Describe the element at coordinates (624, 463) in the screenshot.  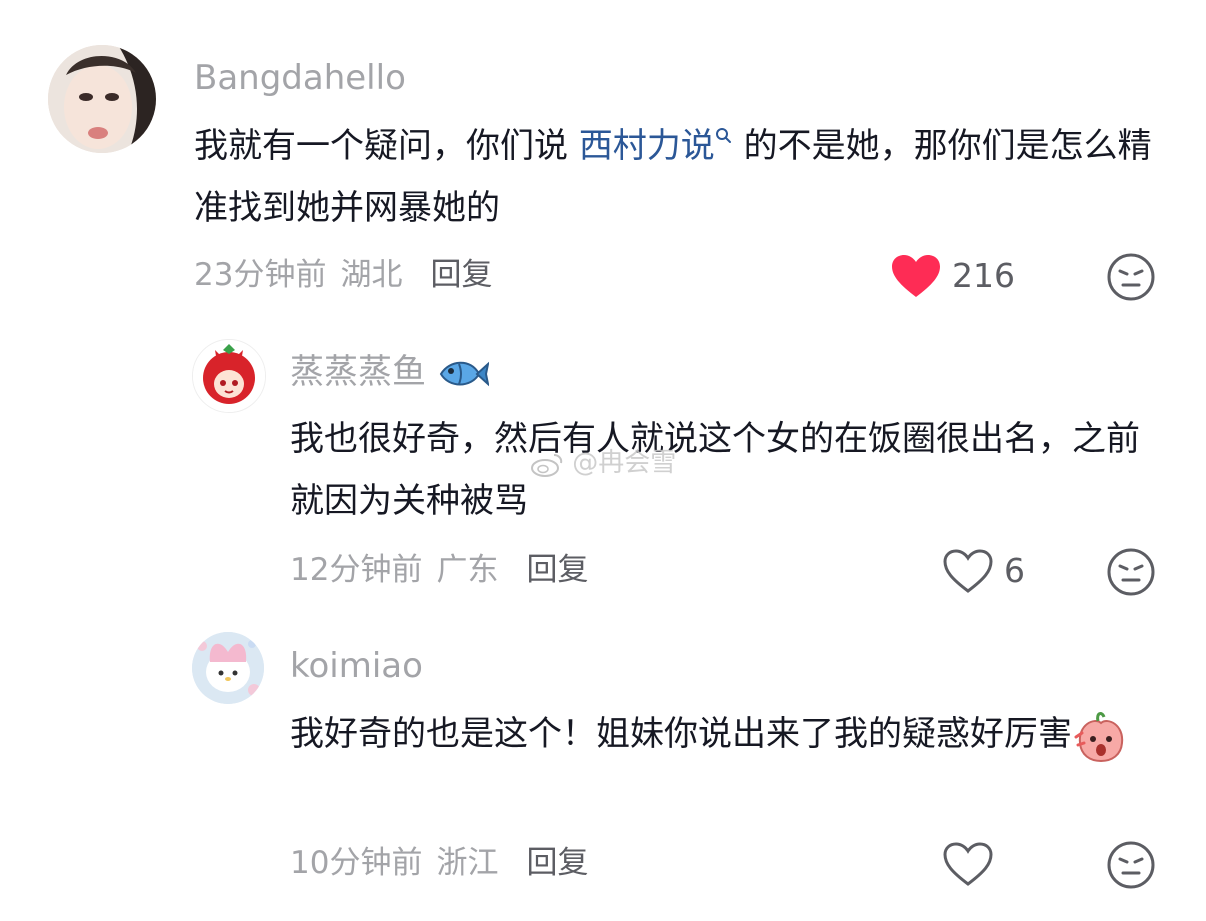
I see `watermark-text: @冉会雪` at that location.